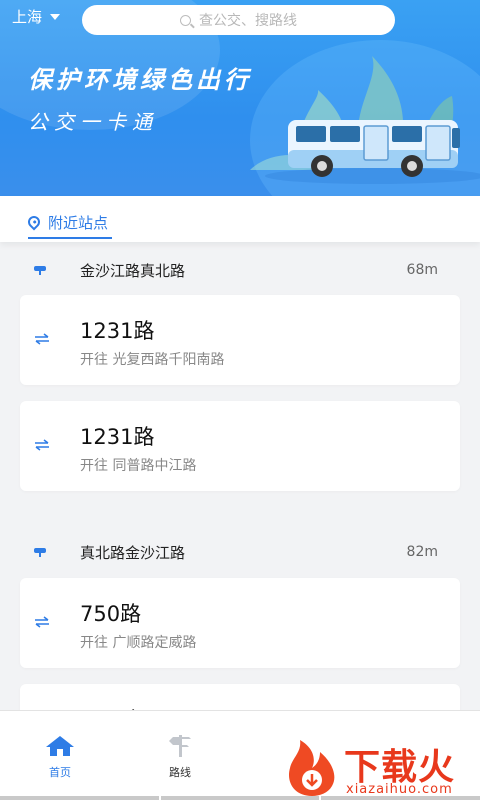 Image resolution: width=480 pixels, height=800 pixels. Describe the element at coordinates (138, 466) in the screenshot. I see `route-direction: 开往 同普路中江路` at that location.